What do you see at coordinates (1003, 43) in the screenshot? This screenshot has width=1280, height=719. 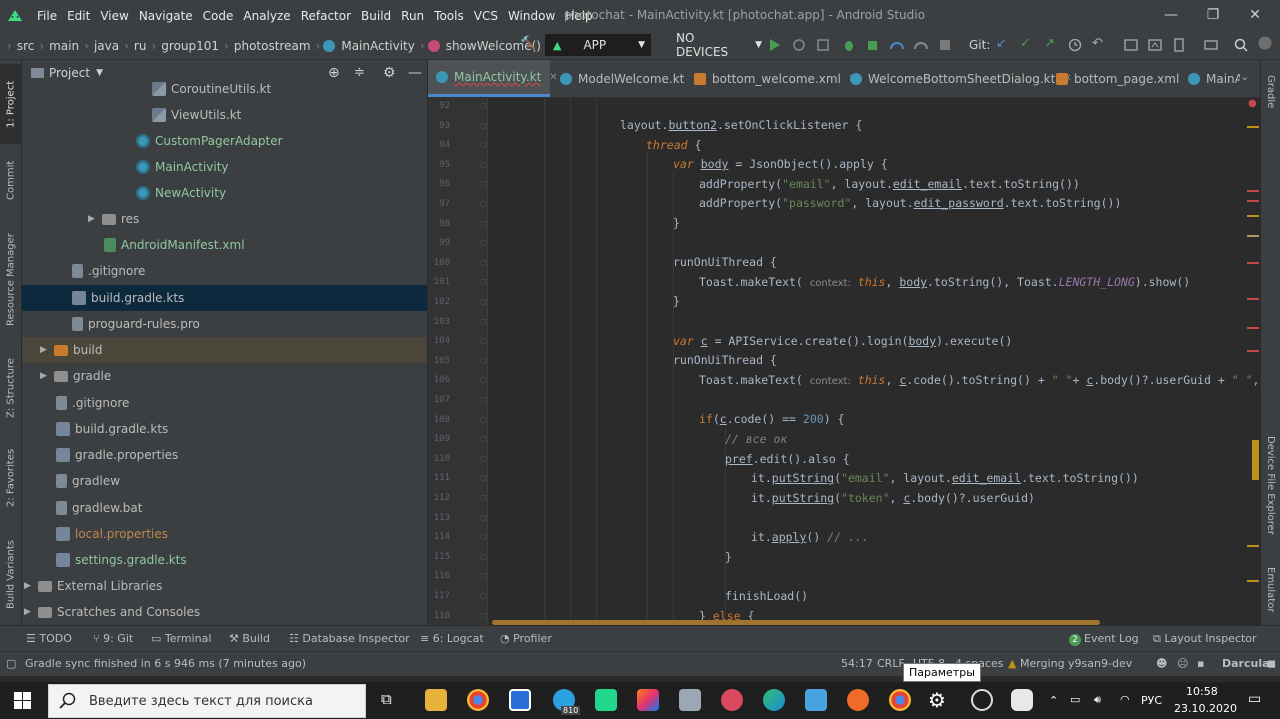 I see `git-update-icon: ↙` at bounding box center [1003, 43].